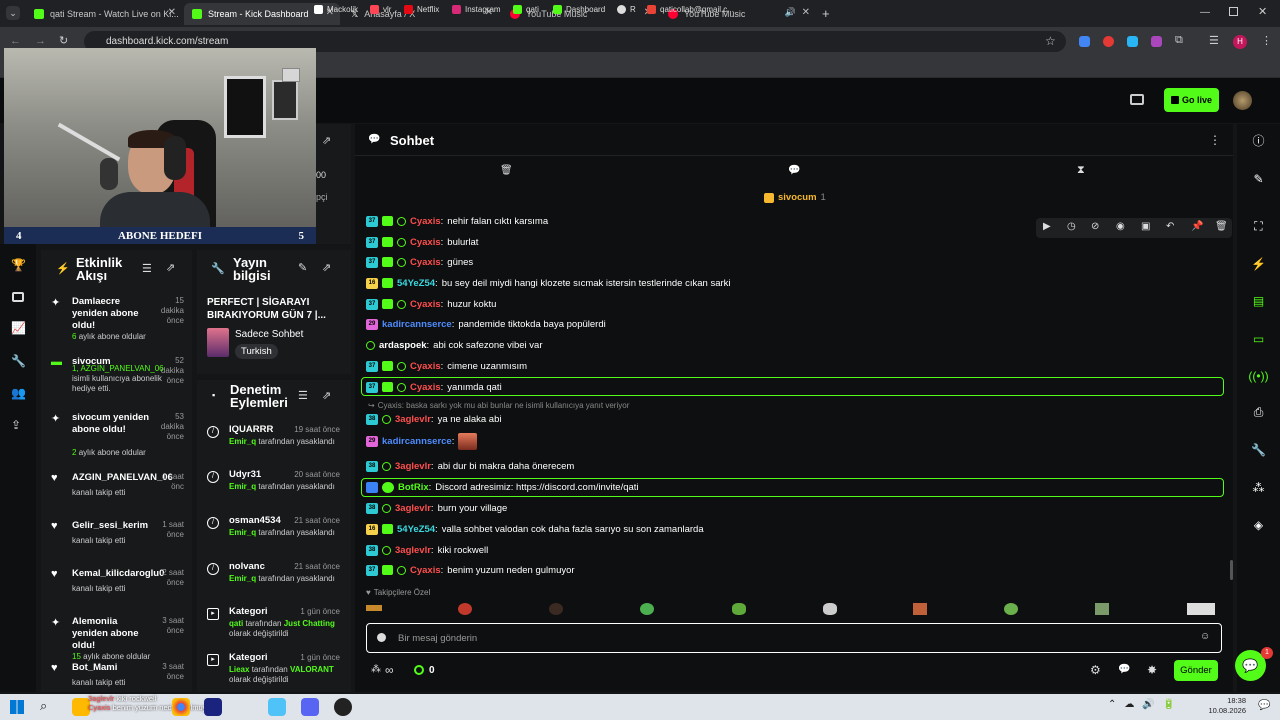 The image size is (1280, 720). What do you see at coordinates (17, 707) in the screenshot?
I see `windows-start-icon` at bounding box center [17, 707].